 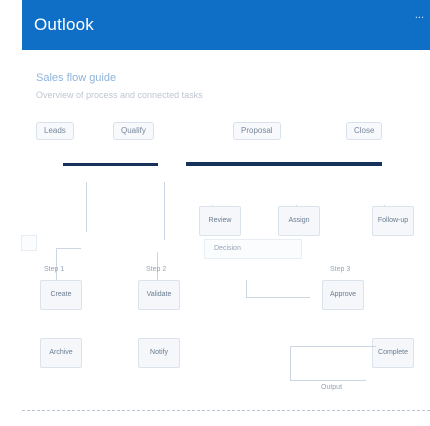 I want to click on node-create: Create, so click(x=61, y=295).